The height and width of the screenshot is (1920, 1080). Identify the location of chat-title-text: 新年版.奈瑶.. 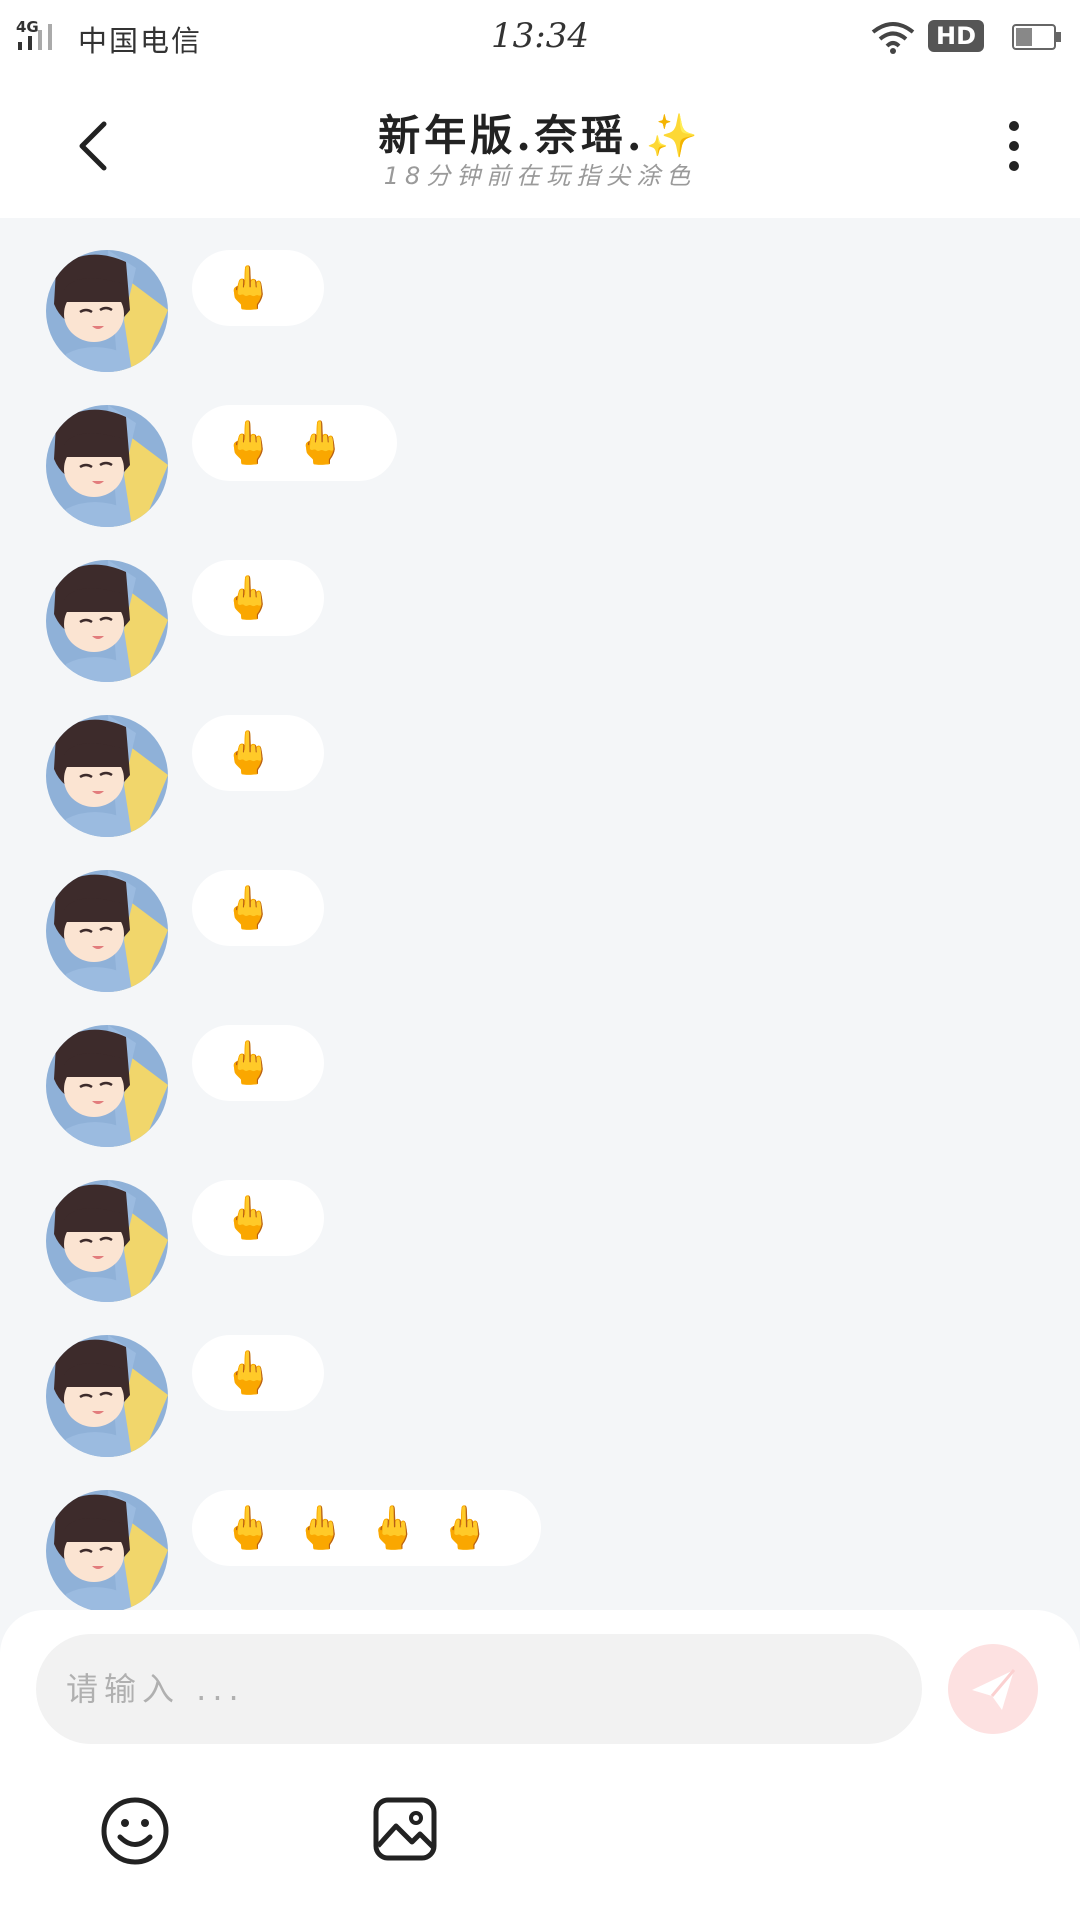
(512, 135).